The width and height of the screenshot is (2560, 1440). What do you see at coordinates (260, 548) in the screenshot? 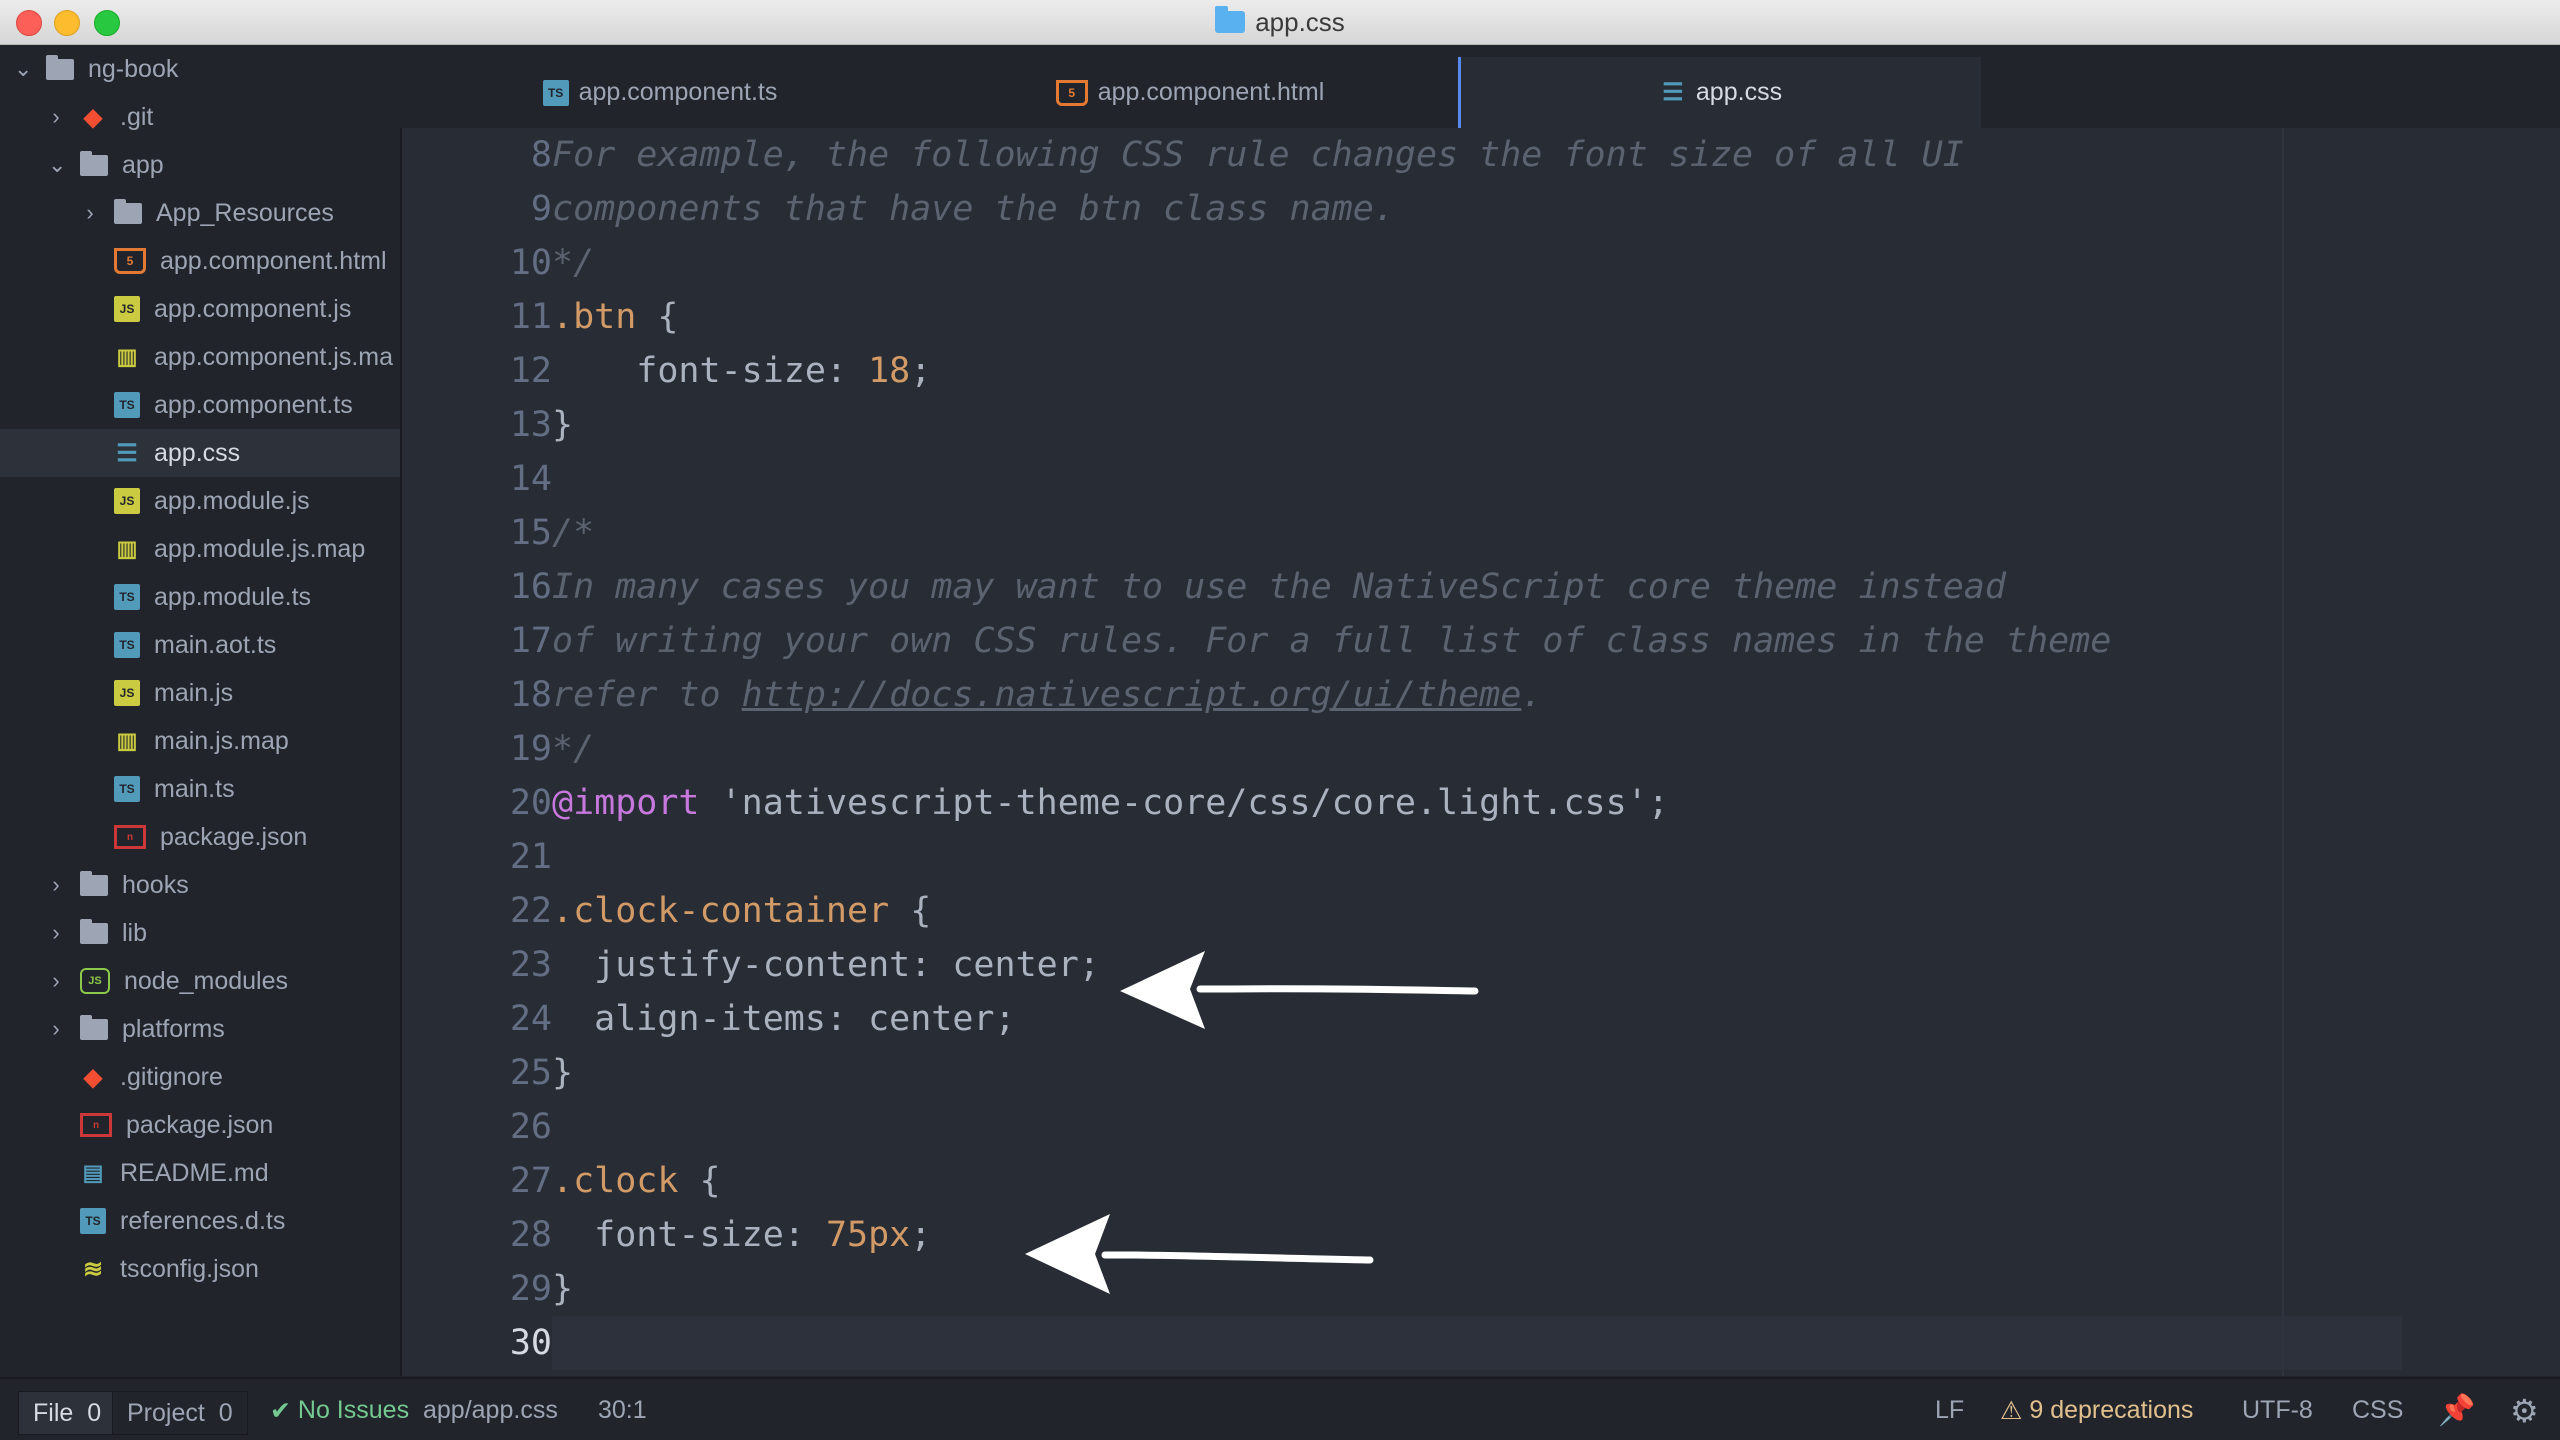
I see `tree-item-label: app.module.js.map` at bounding box center [260, 548].